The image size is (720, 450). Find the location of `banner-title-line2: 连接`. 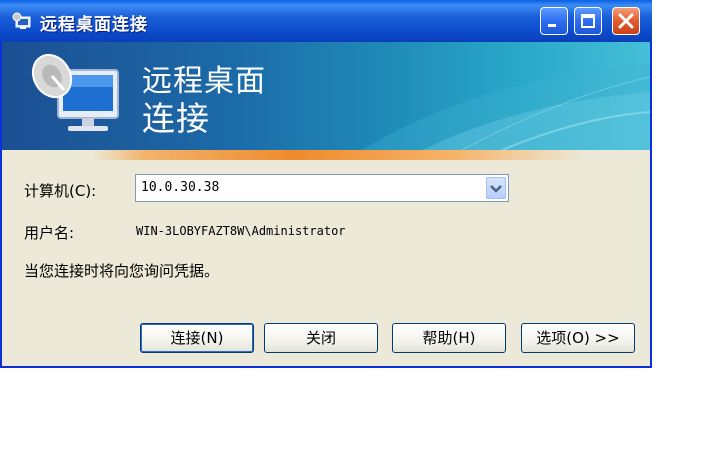

banner-title-line2: 连接 is located at coordinates (176, 118).